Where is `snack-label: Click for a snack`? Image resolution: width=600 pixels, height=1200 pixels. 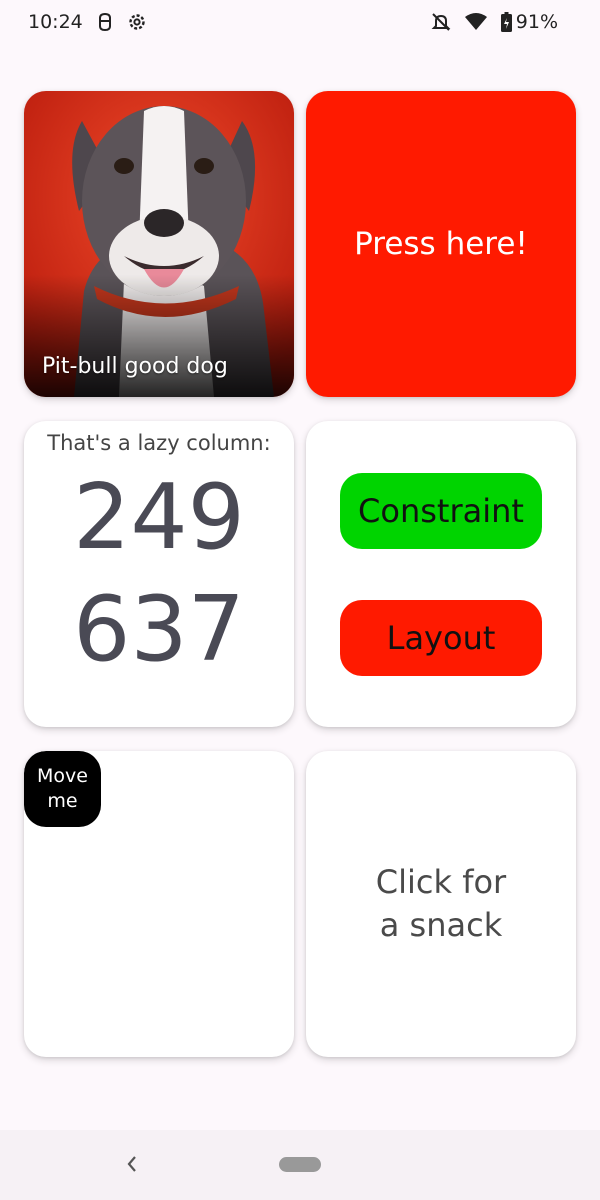
snack-label: Click for a snack is located at coordinates (441, 904).